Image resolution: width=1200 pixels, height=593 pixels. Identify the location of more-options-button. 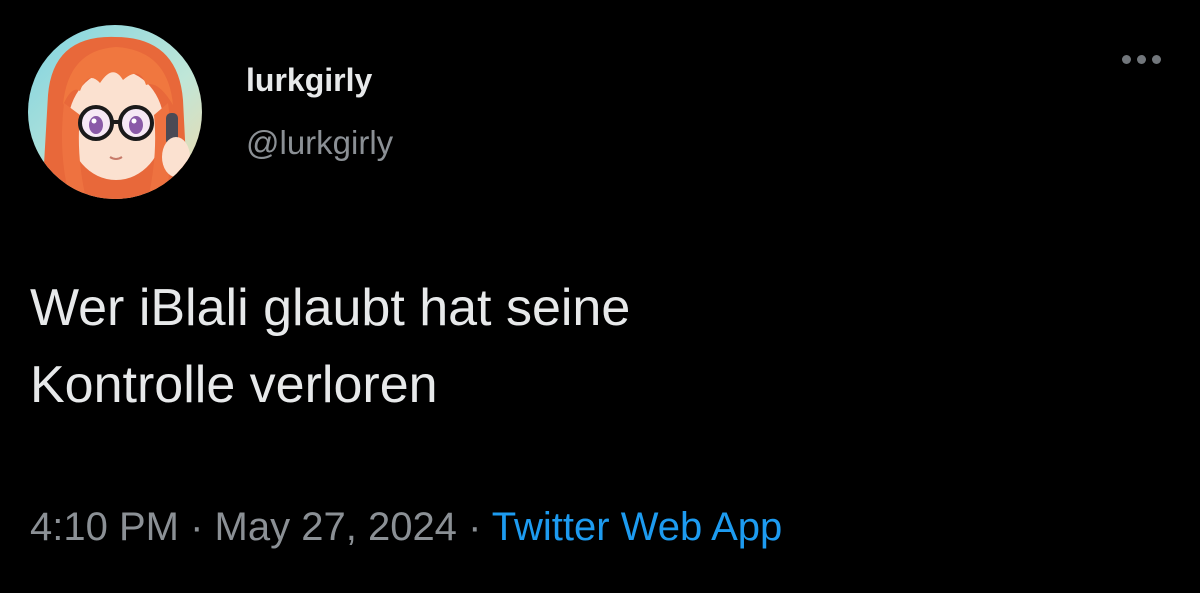
(1141, 59).